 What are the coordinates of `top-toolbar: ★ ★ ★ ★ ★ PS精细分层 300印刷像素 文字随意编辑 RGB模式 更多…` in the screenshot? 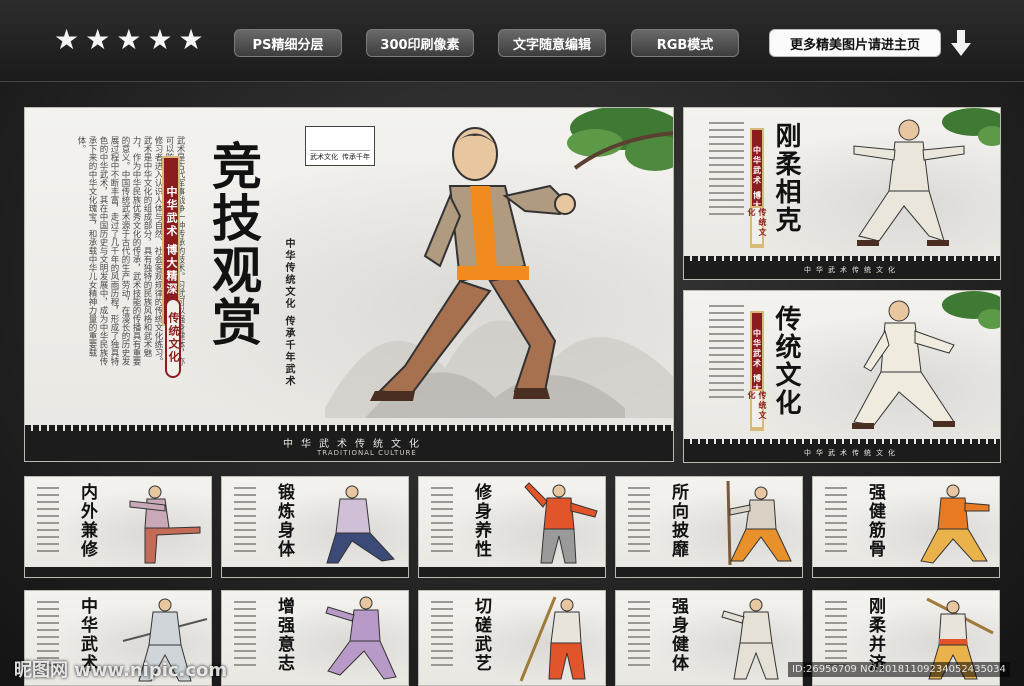 It's located at (512, 41).